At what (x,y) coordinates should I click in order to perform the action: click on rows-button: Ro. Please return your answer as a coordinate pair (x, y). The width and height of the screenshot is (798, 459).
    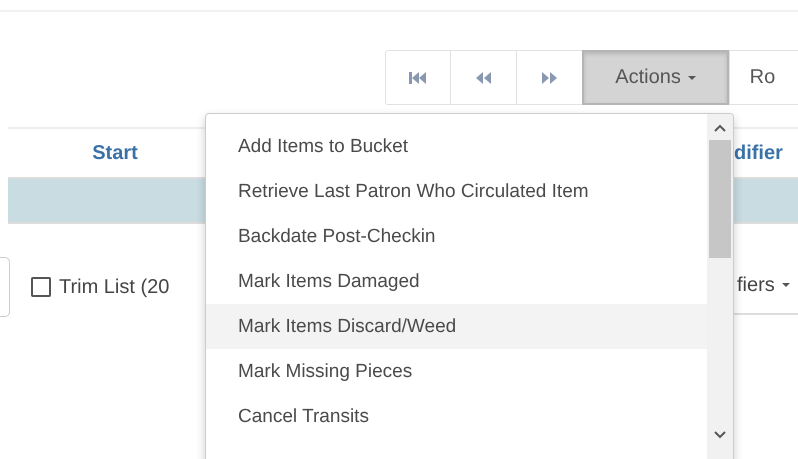
    Looking at the image, I should click on (763, 77).